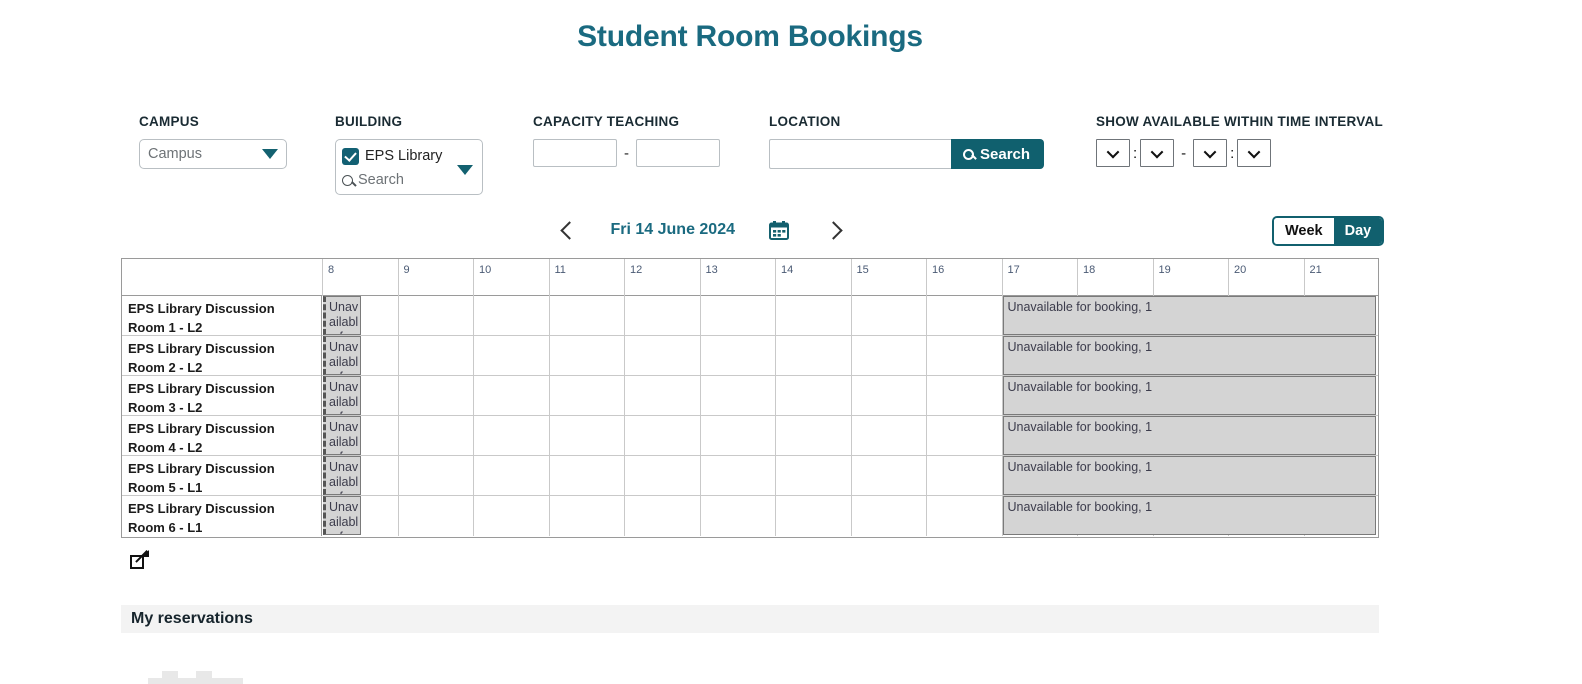 Image resolution: width=1582 pixels, height=684 pixels. I want to click on building-selected-option: EPS Library, so click(409, 156).